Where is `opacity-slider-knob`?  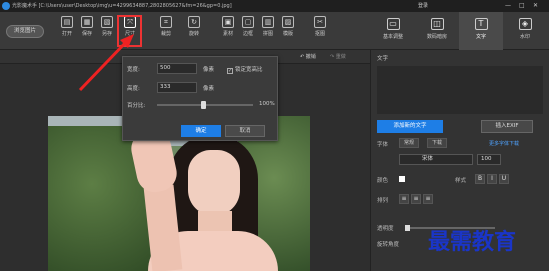 opacity-slider-knob is located at coordinates (407, 228).